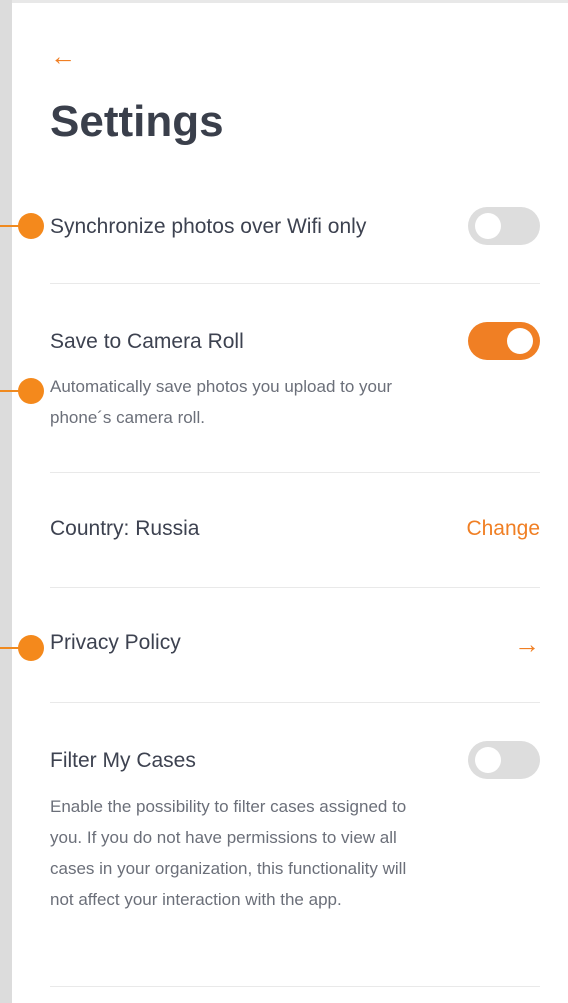 The width and height of the screenshot is (568, 1003). What do you see at coordinates (123, 760) in the screenshot?
I see `filter-cases-label: Filter My Cases` at bounding box center [123, 760].